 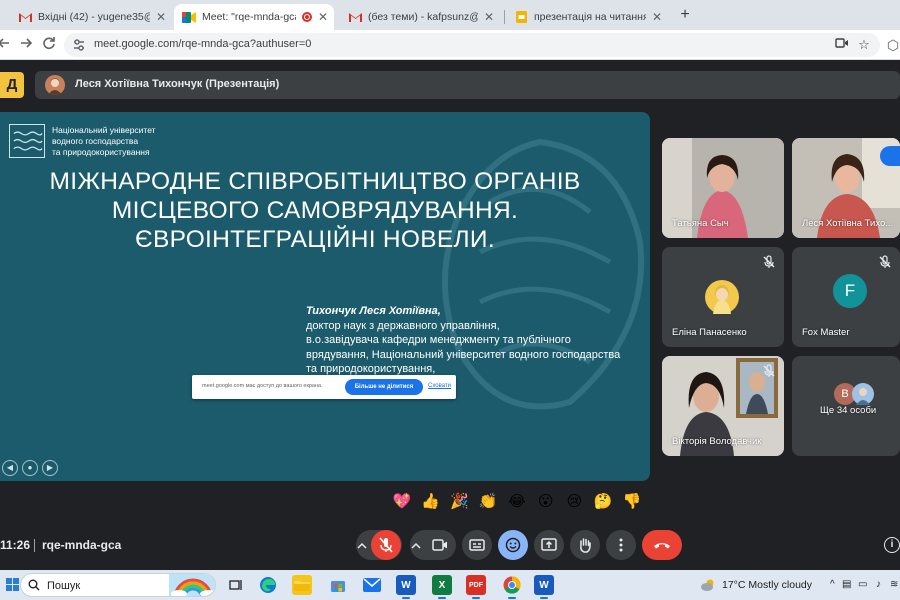 What do you see at coordinates (254, 17) in the screenshot?
I see `tab-meet: Meet: "rqe-mnda-gca" ✕` at bounding box center [254, 17].